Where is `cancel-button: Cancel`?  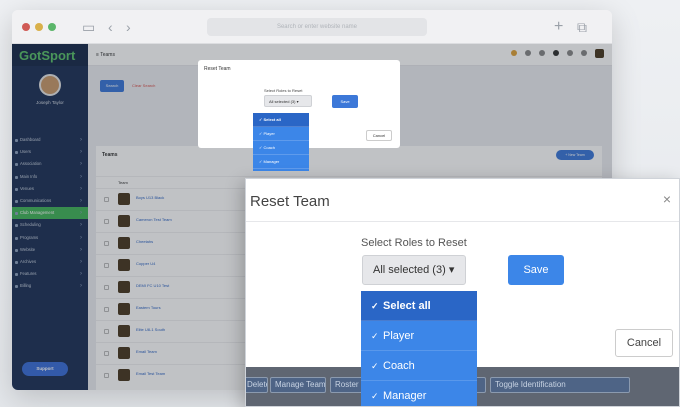
cancel-button: Cancel is located at coordinates (379, 135).